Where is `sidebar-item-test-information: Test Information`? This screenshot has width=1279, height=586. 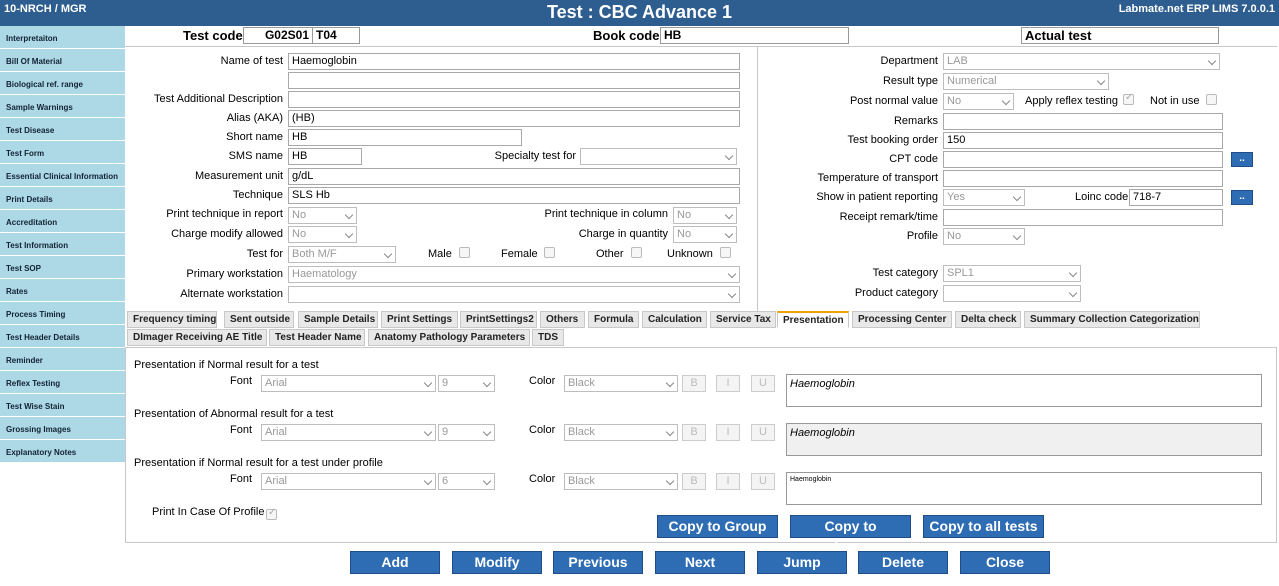 sidebar-item-test-information: Test Information is located at coordinates (62, 244).